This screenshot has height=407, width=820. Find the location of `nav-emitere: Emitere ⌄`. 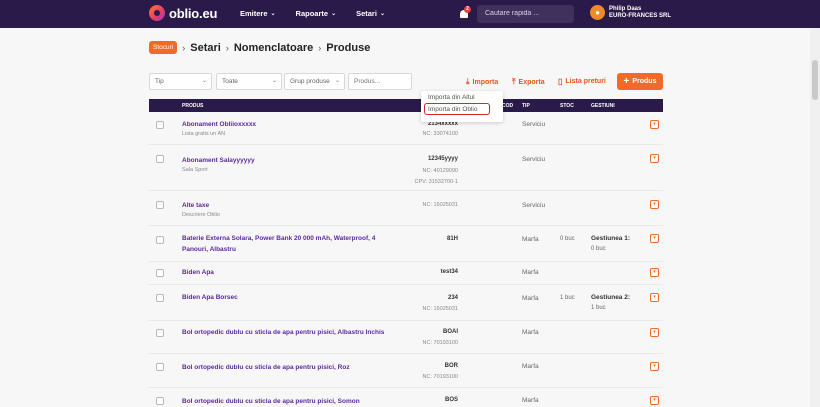

nav-emitere: Emitere ⌄ is located at coordinates (258, 13).